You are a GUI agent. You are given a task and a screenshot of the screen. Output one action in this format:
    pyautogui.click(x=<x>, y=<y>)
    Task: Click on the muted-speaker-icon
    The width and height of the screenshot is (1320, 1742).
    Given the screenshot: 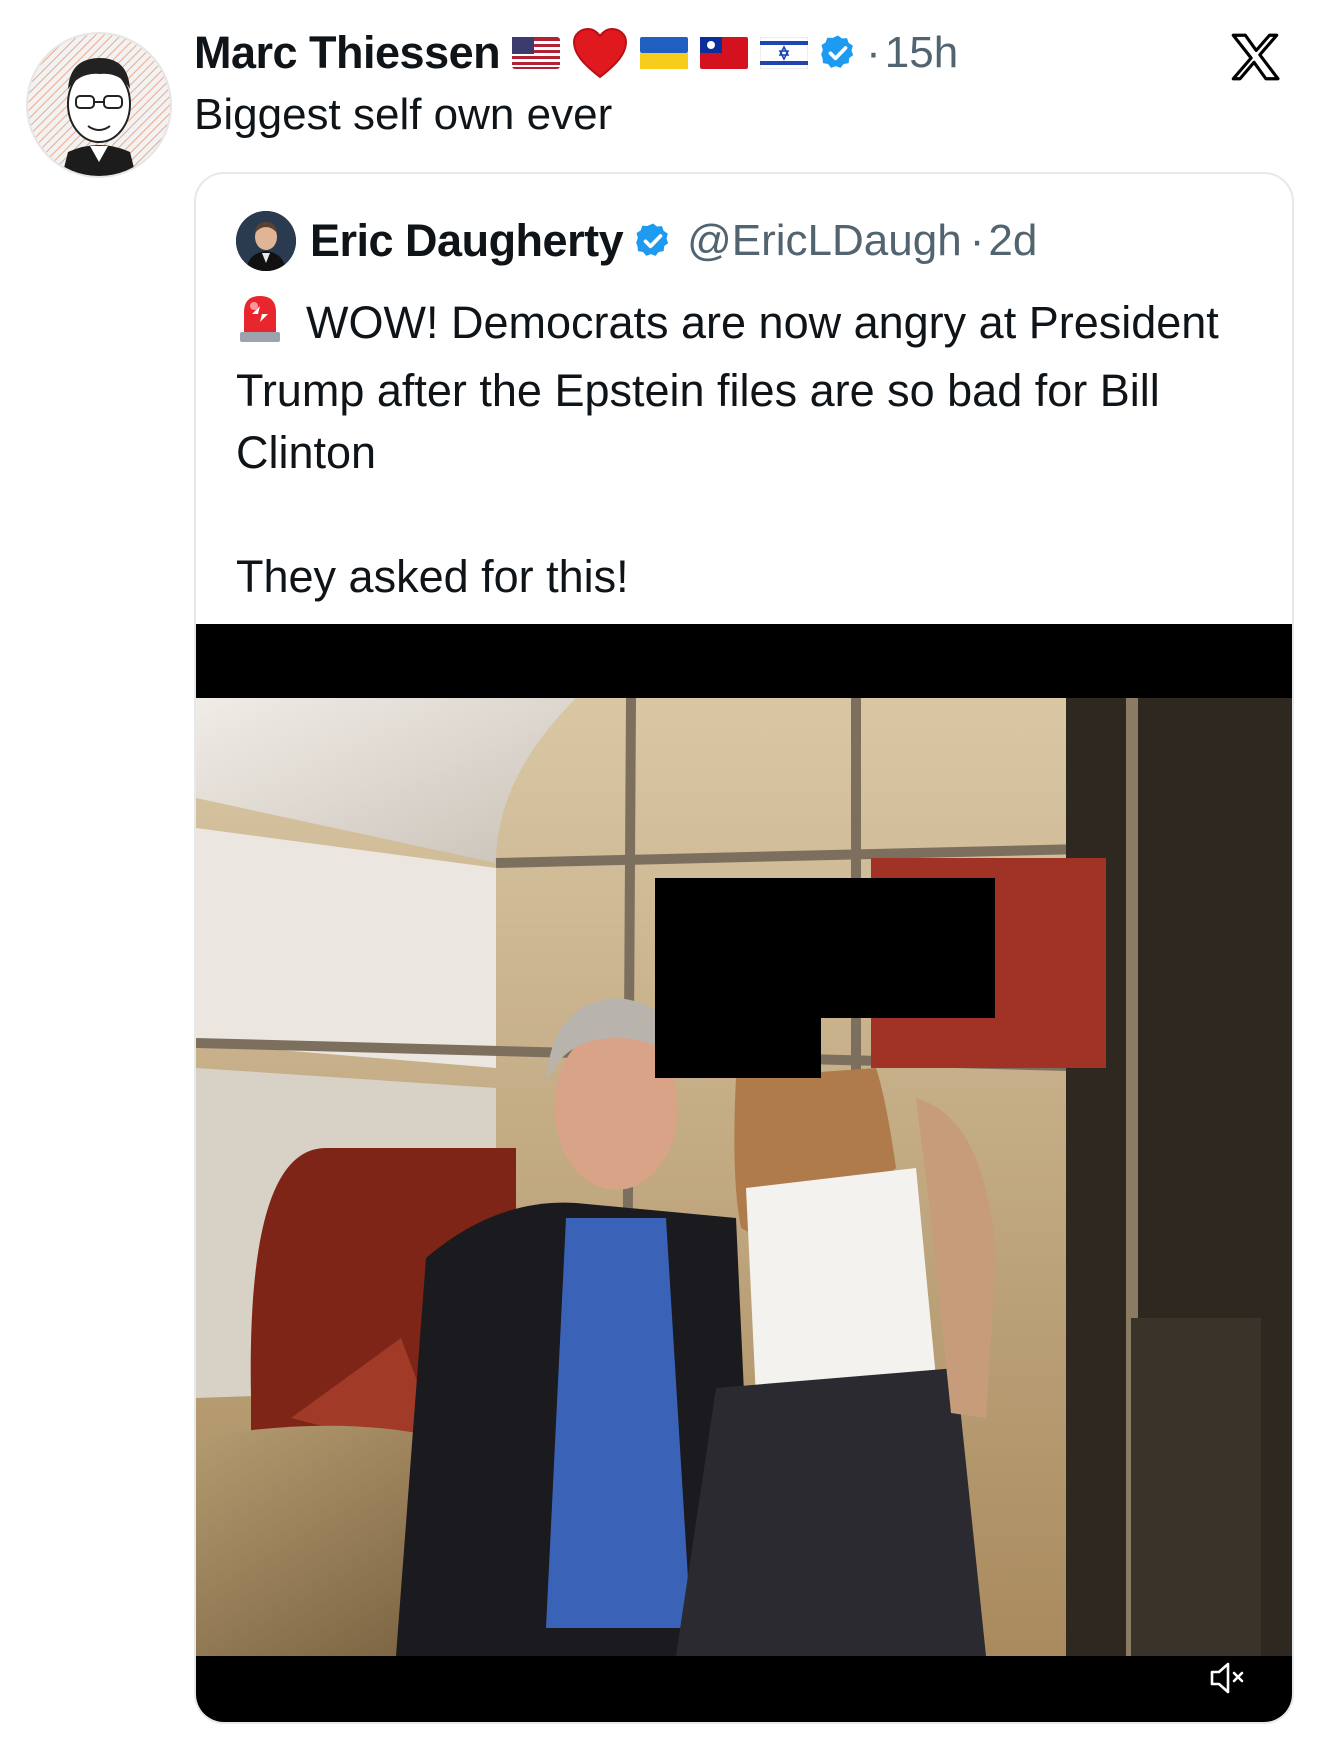 What is the action you would take?
    pyautogui.click(x=1228, y=1678)
    